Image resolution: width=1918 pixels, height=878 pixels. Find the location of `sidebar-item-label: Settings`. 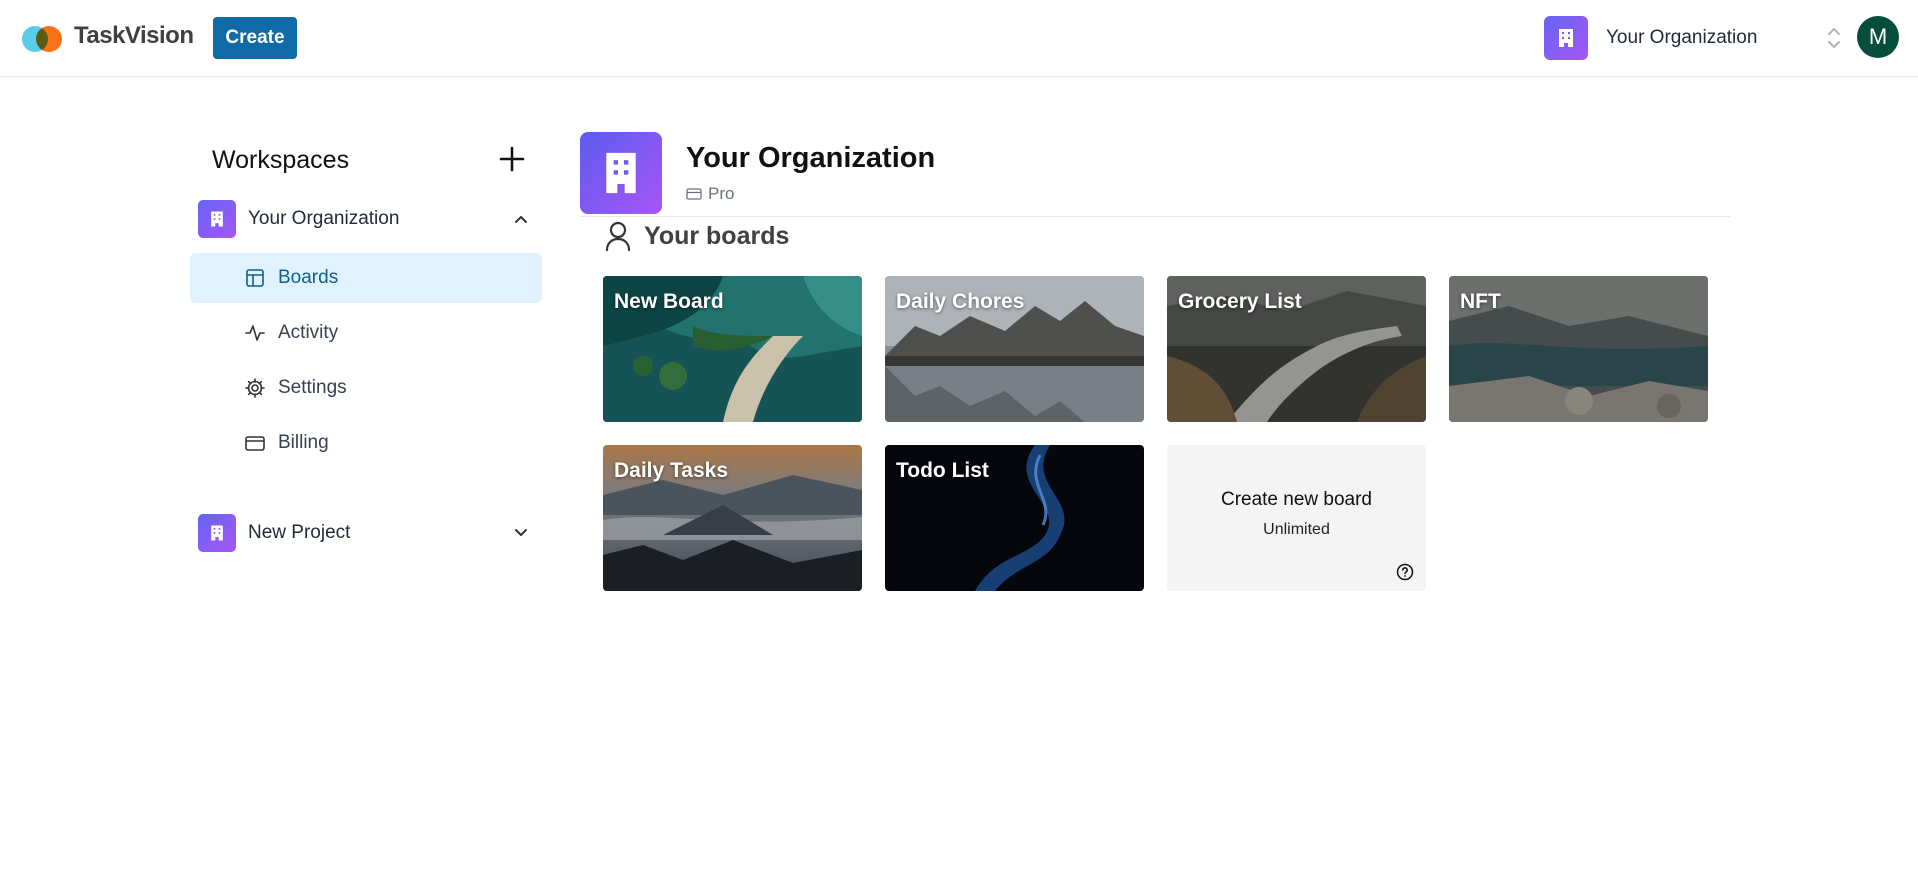

sidebar-item-label: Settings is located at coordinates (312, 387).